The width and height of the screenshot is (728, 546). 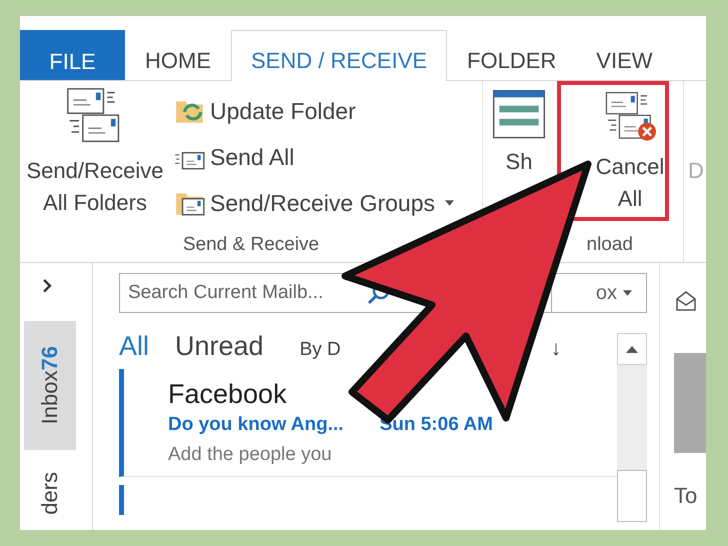 I want to click on group-label: Send & Receive, so click(x=251, y=245).